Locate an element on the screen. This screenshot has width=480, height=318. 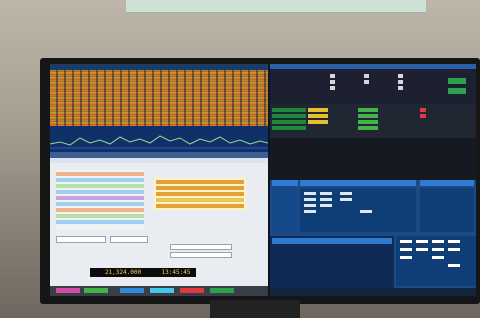
spectrum-display is located at coordinates (159, 139).